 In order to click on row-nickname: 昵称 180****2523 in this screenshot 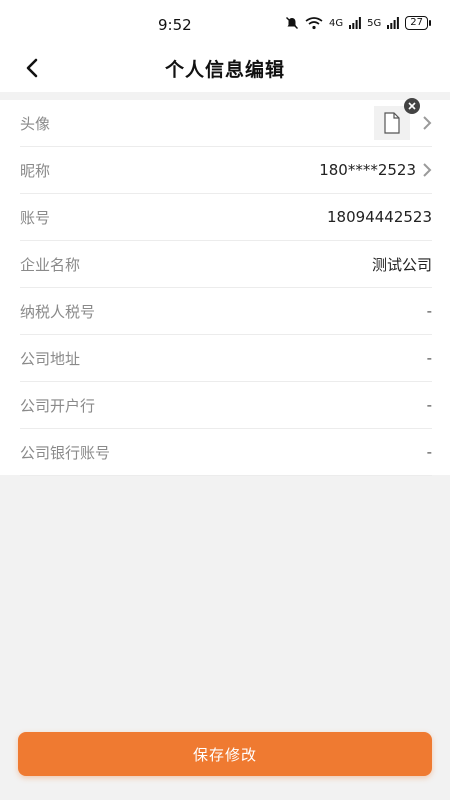, I will do `click(226, 170)`.